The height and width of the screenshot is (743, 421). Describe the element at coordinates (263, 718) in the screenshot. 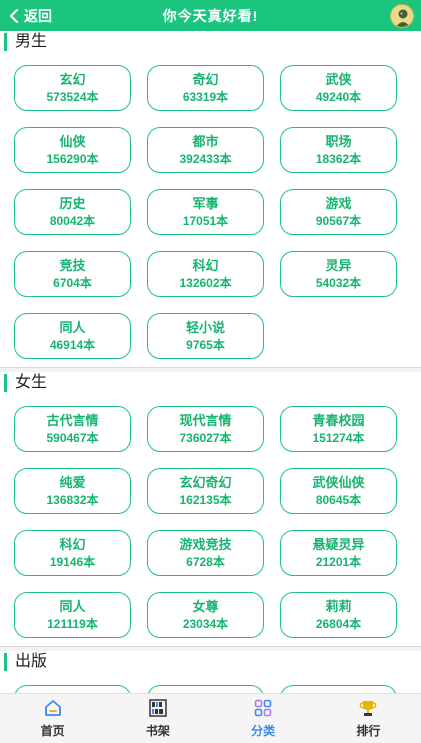

I see `tab-category: 分类` at that location.